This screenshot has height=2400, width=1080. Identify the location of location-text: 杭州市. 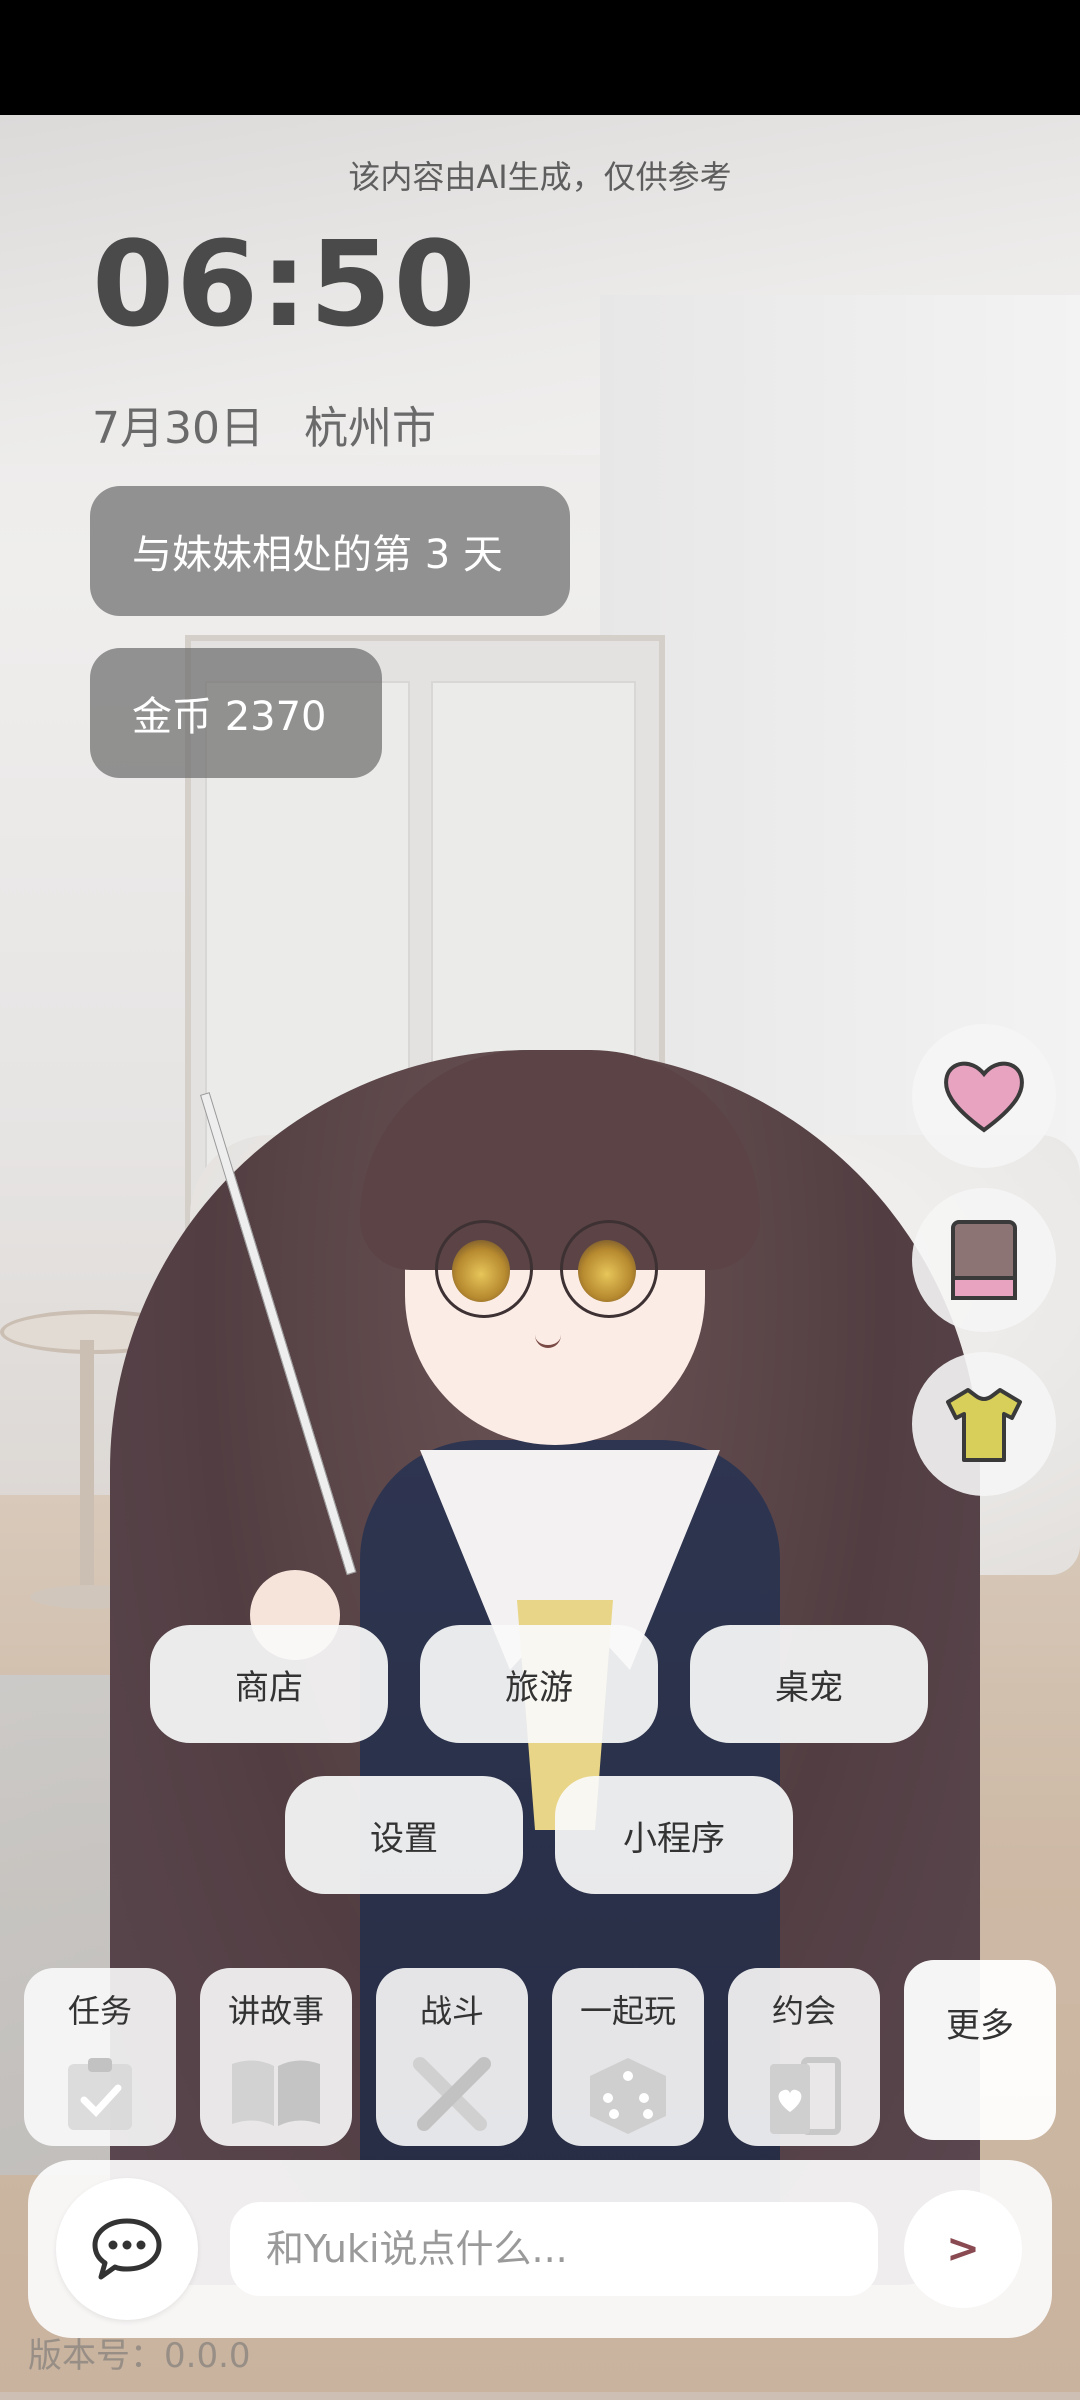
(369, 428).